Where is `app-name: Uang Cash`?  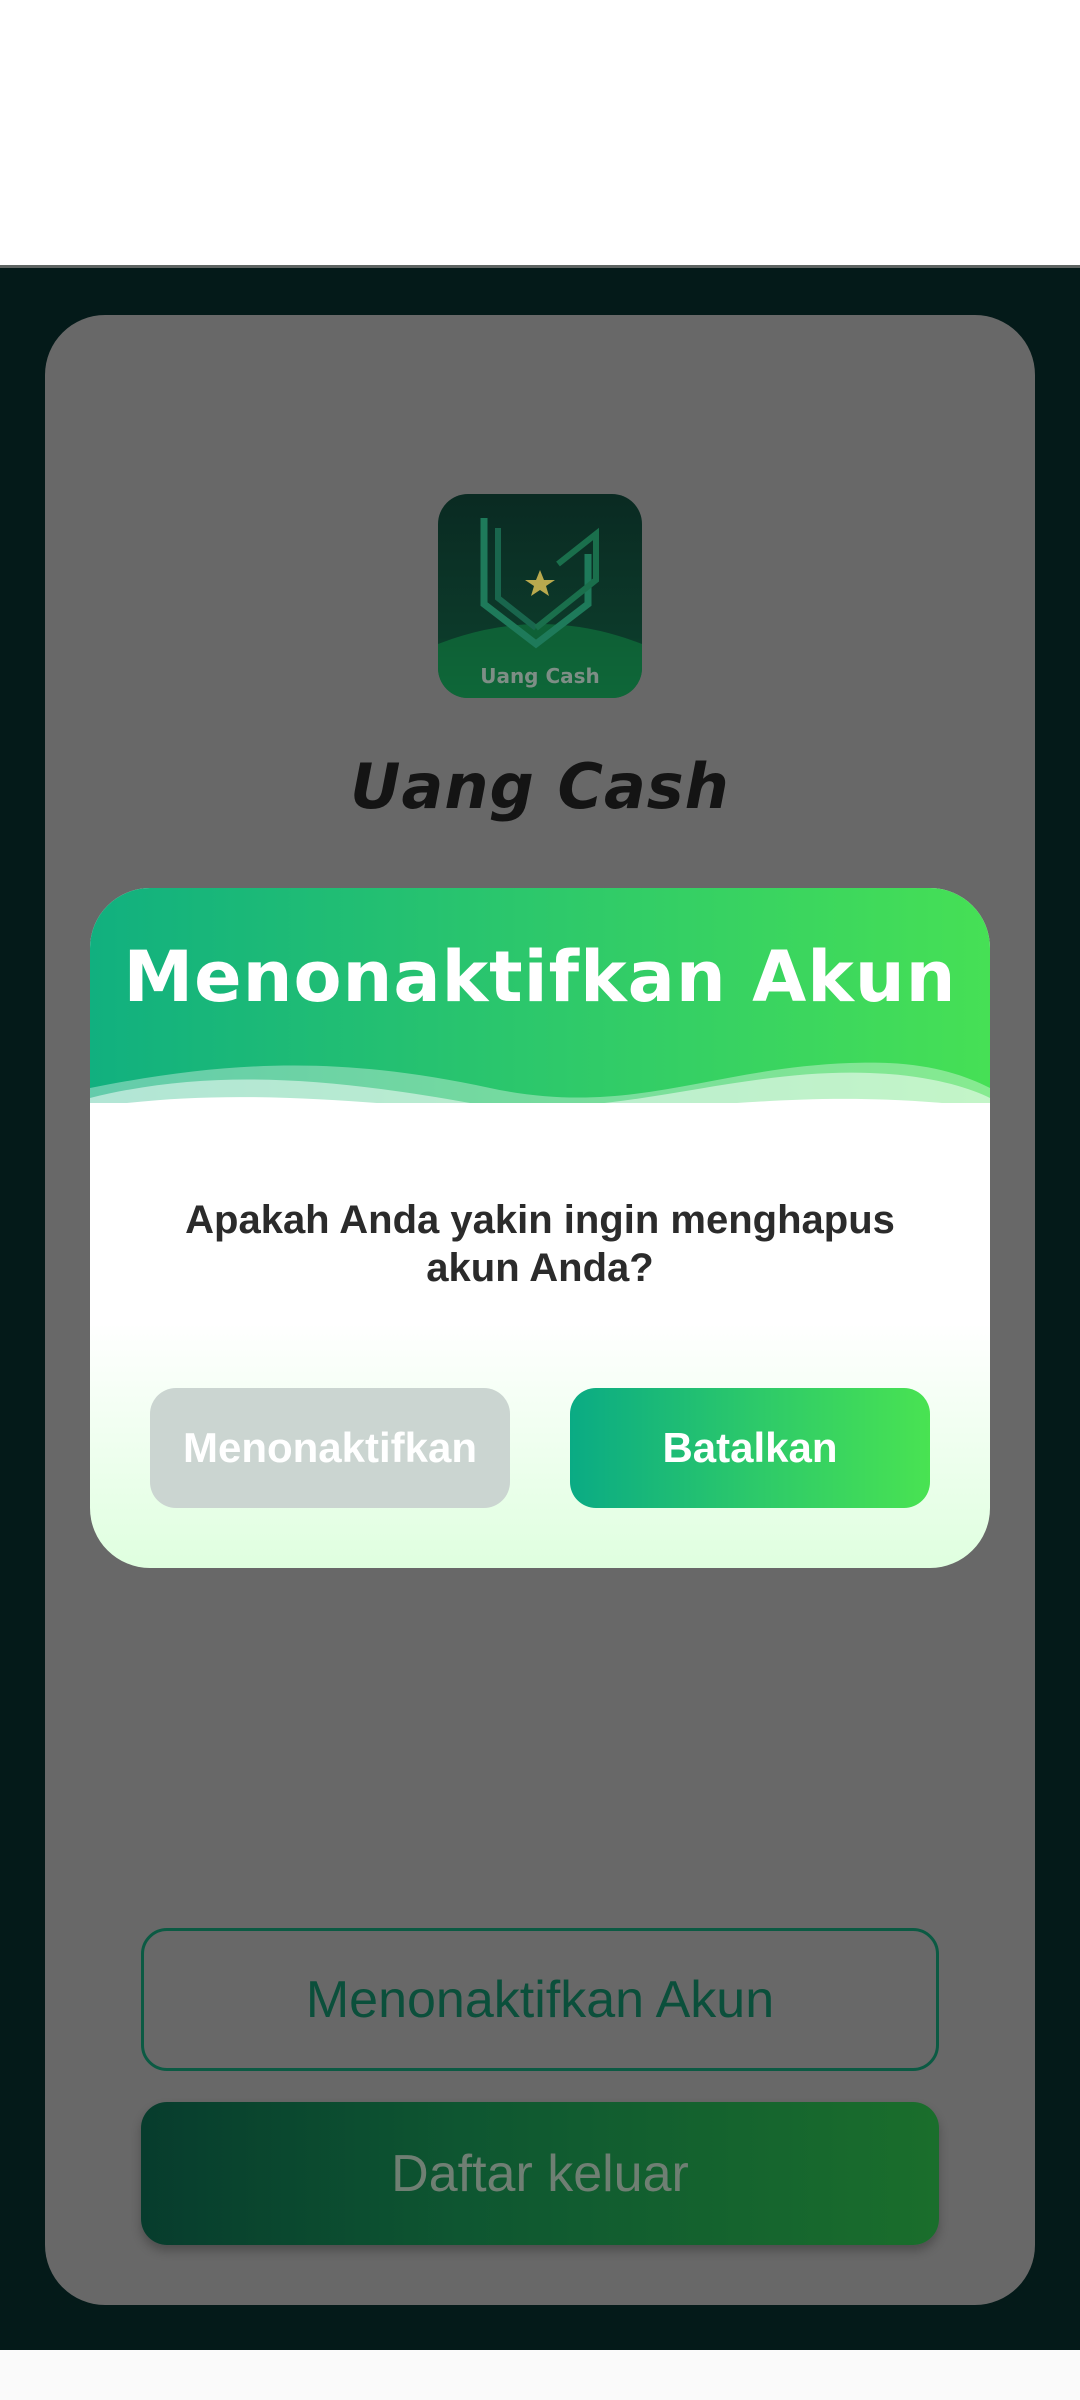
app-name: Uang Cash is located at coordinates (540, 786).